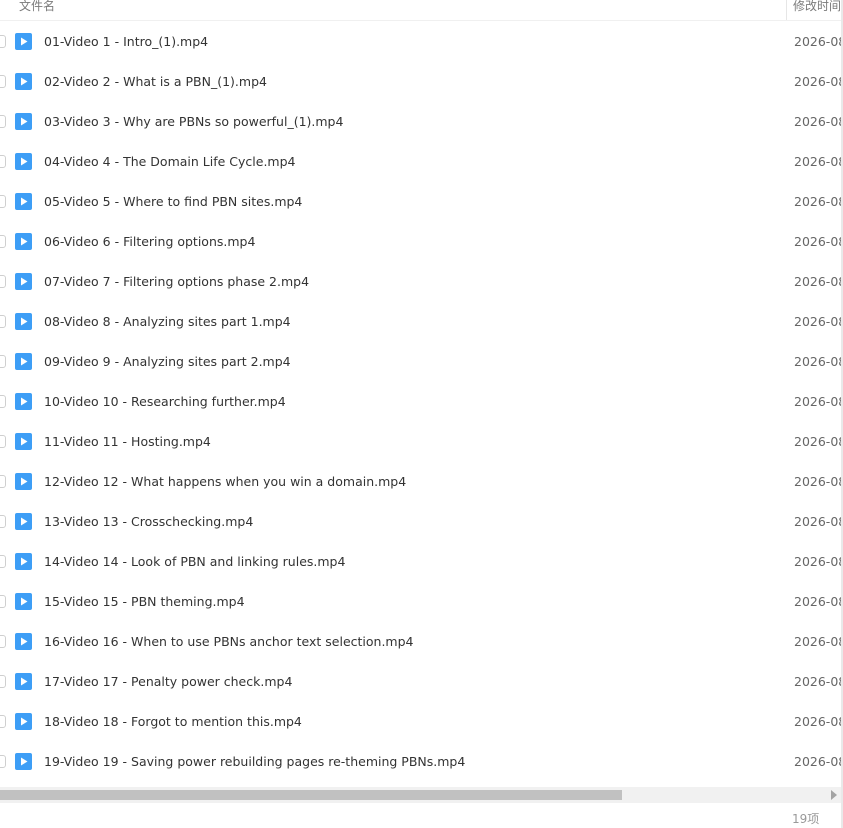 Image resolution: width=843 pixels, height=828 pixels. What do you see at coordinates (127, 441) in the screenshot?
I see `file-name: 11-Video 11 - Hosting.mp4` at bounding box center [127, 441].